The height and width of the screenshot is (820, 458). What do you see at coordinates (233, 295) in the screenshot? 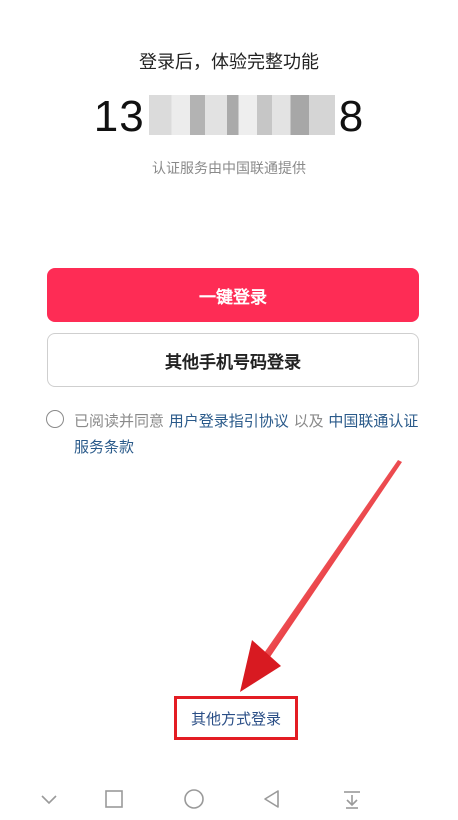
I see `one-click-login-button: 一键登录` at bounding box center [233, 295].